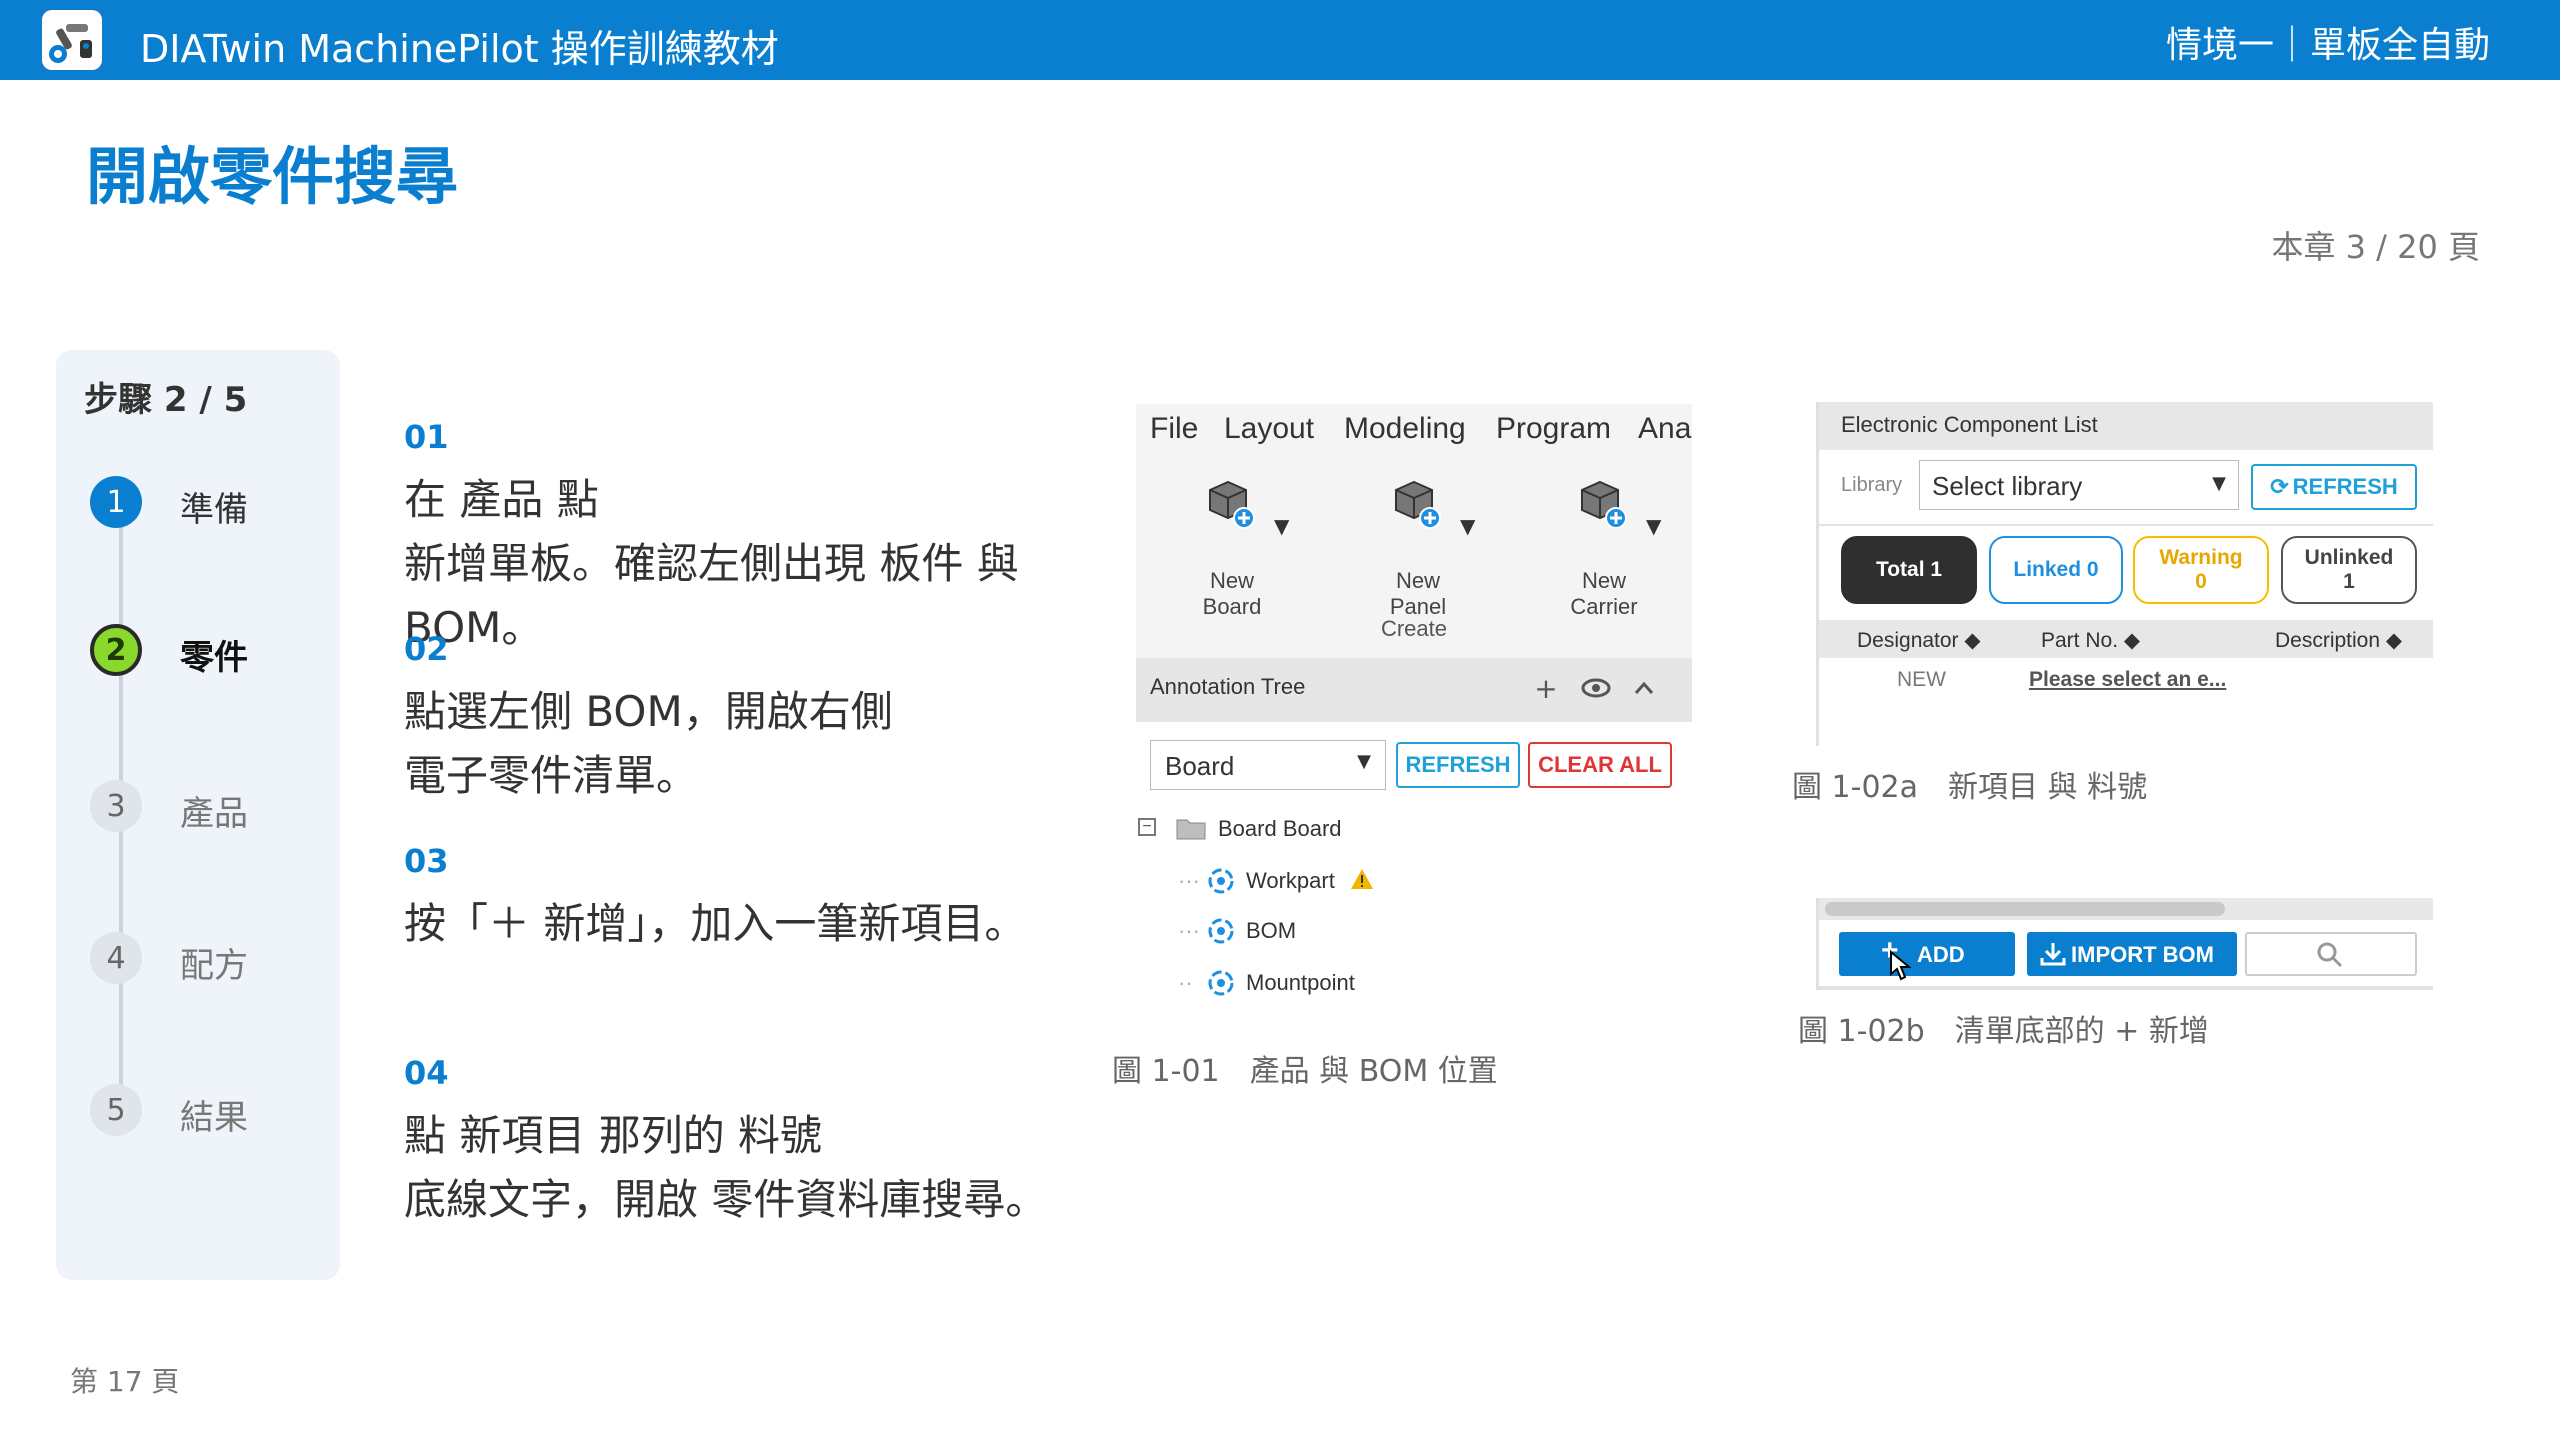 The width and height of the screenshot is (2560, 1440). I want to click on instruction-text: 點選左側 BOM，開啟右側 電子零件清單。, so click(648, 743).